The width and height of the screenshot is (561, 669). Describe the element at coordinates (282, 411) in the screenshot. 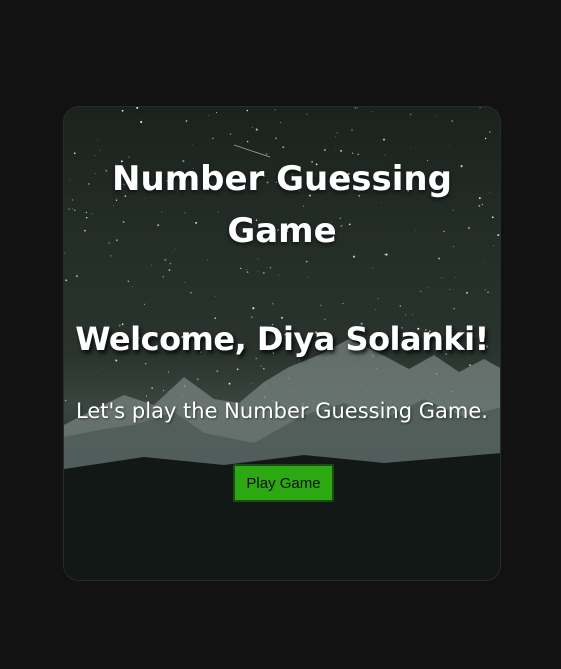

I see `intro-text: Let's play the Number Guessing Game.` at that location.